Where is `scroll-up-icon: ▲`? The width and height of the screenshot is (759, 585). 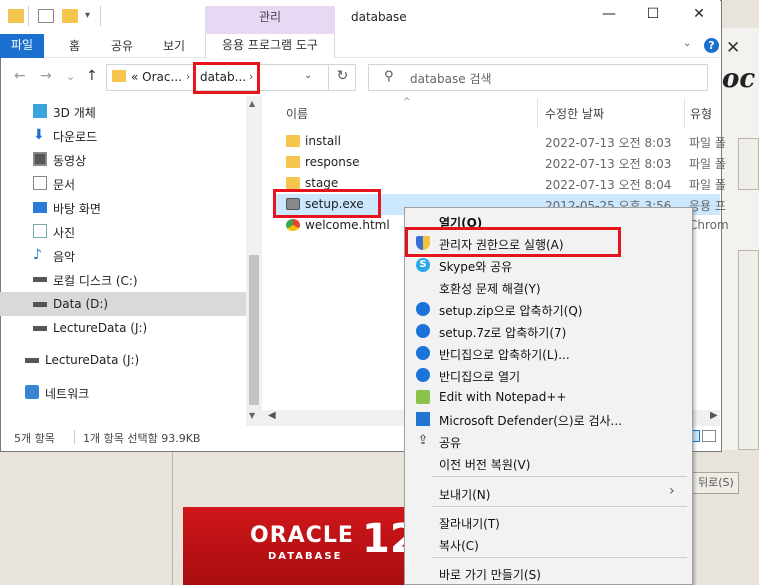
scroll-up-icon: ▲ is located at coordinates (252, 103).